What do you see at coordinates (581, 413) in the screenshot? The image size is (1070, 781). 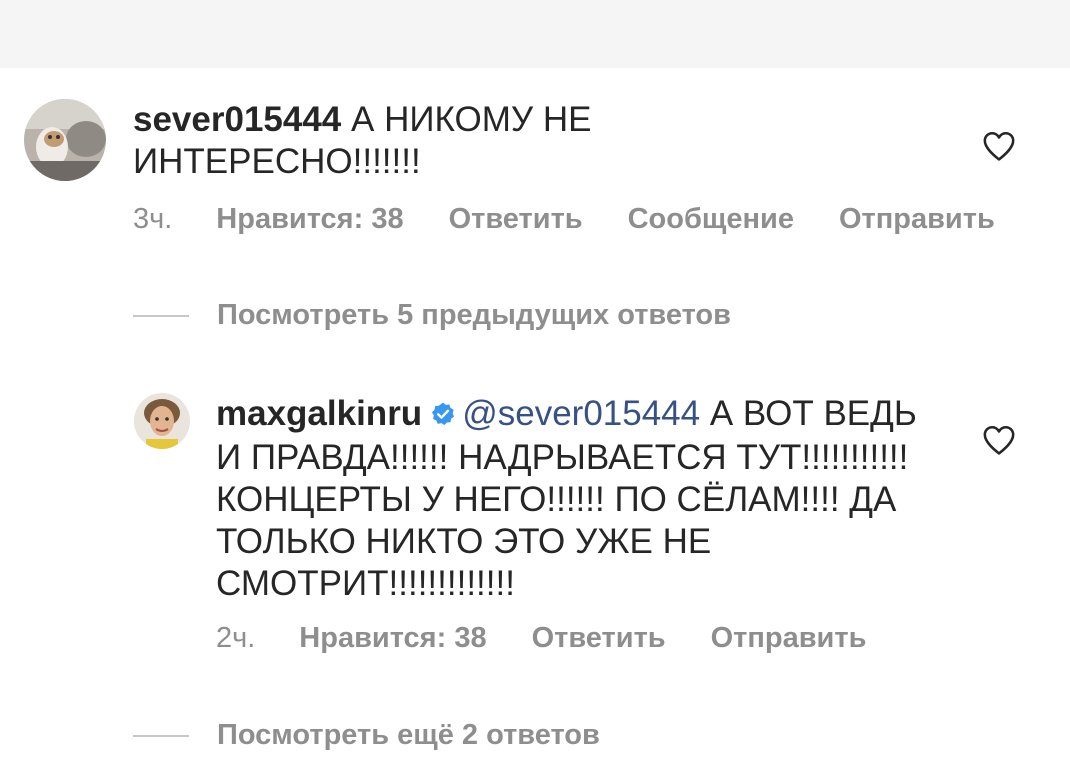 I see `comment-2-mention: @sever015444` at bounding box center [581, 413].